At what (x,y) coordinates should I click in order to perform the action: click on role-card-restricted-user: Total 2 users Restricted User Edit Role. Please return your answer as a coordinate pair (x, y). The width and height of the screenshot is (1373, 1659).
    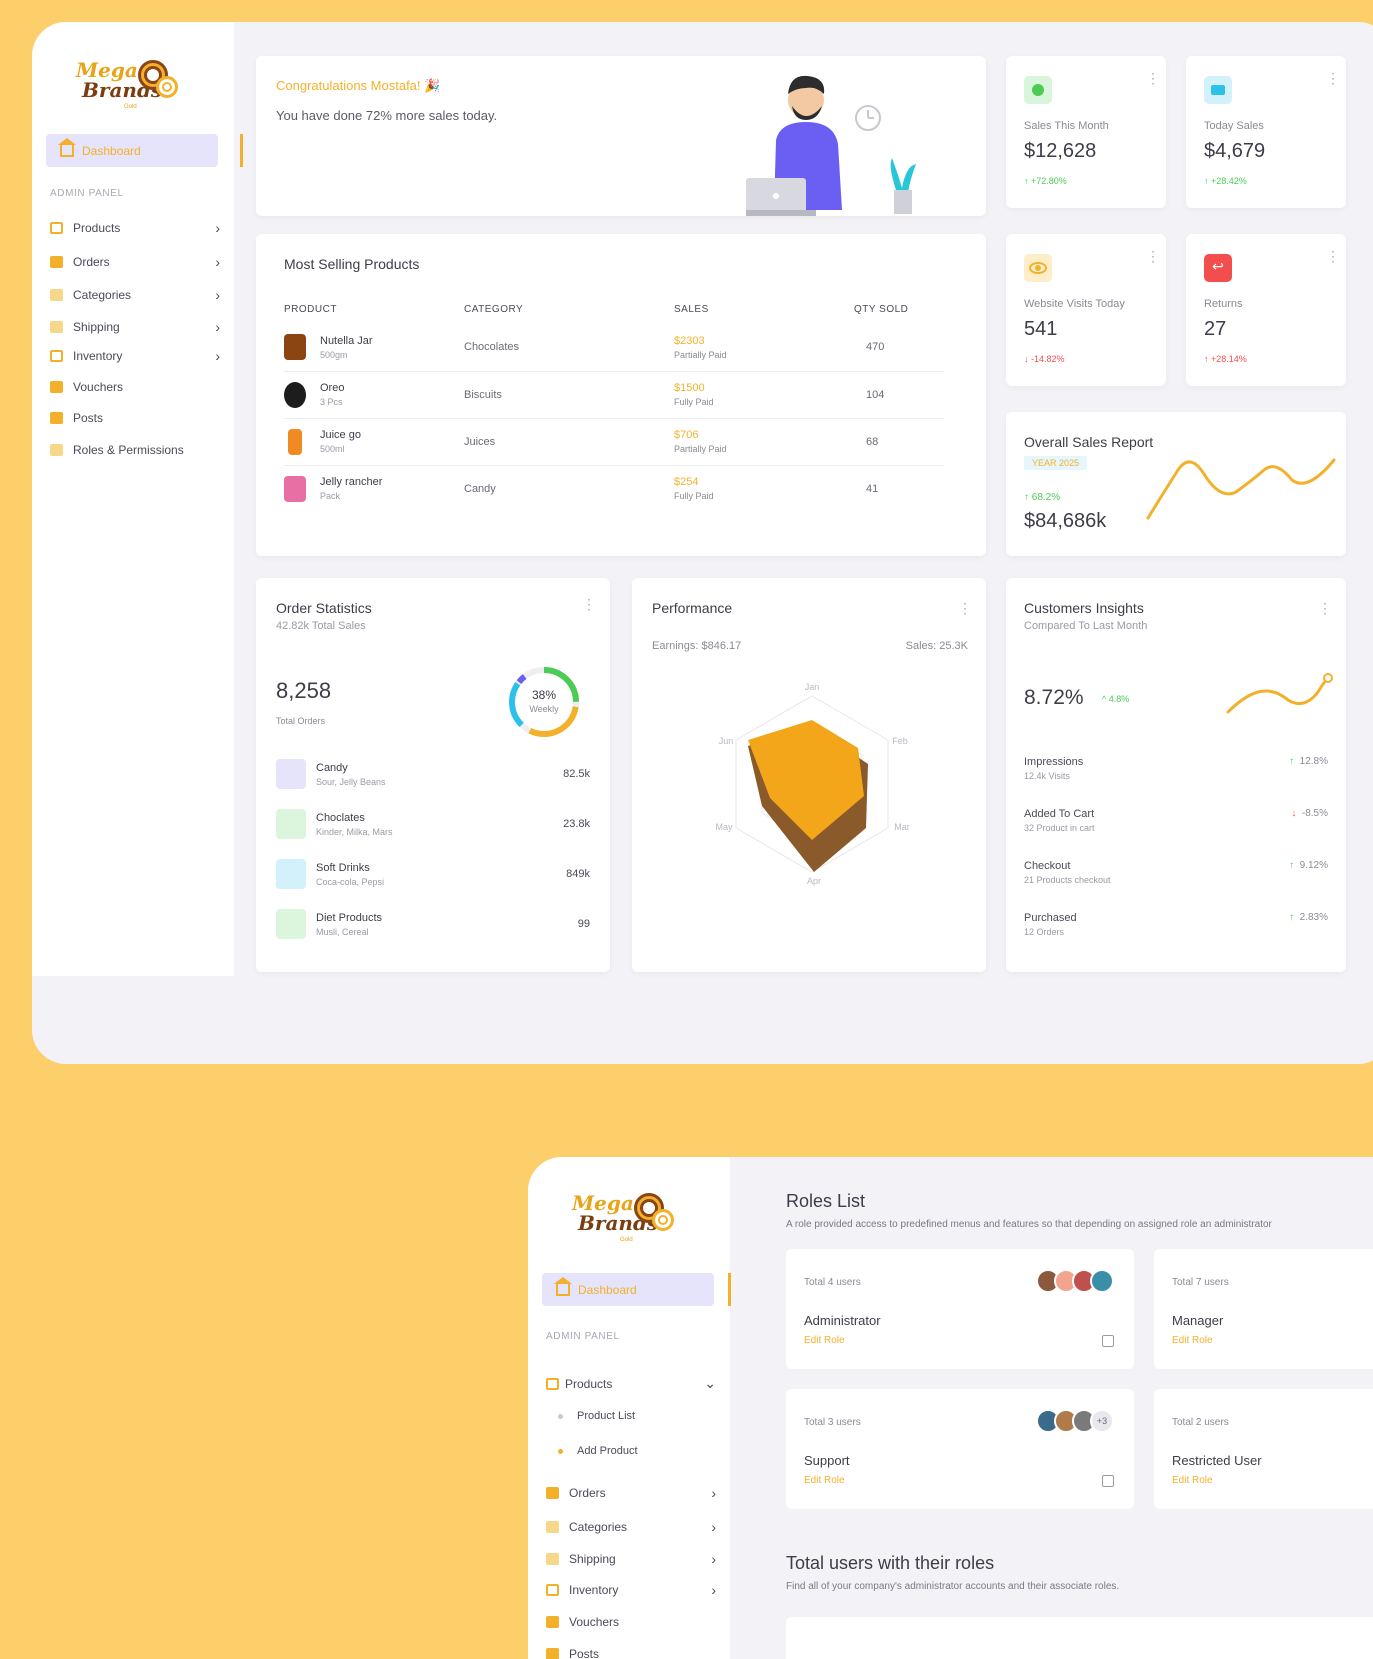
    Looking at the image, I should click on (1263, 1449).